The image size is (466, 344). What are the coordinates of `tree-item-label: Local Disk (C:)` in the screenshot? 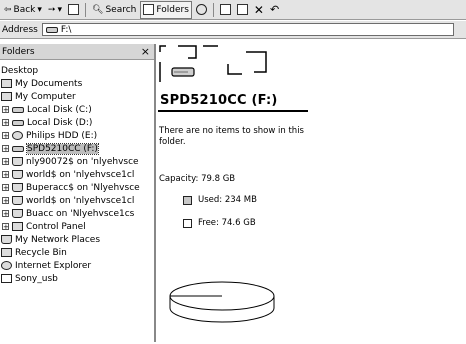 It's located at (59, 109).